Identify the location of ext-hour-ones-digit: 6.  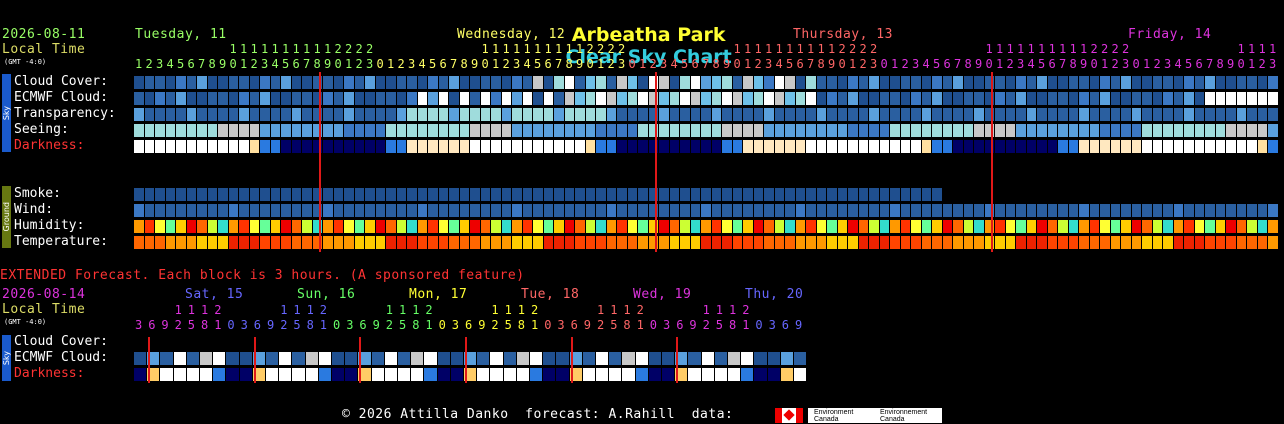
(574, 325).